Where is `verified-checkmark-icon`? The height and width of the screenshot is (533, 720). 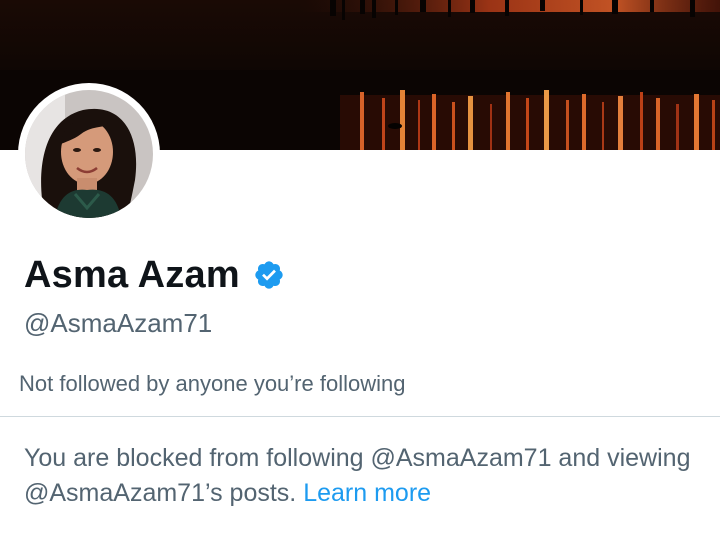
verified-checkmark-icon is located at coordinates (269, 275).